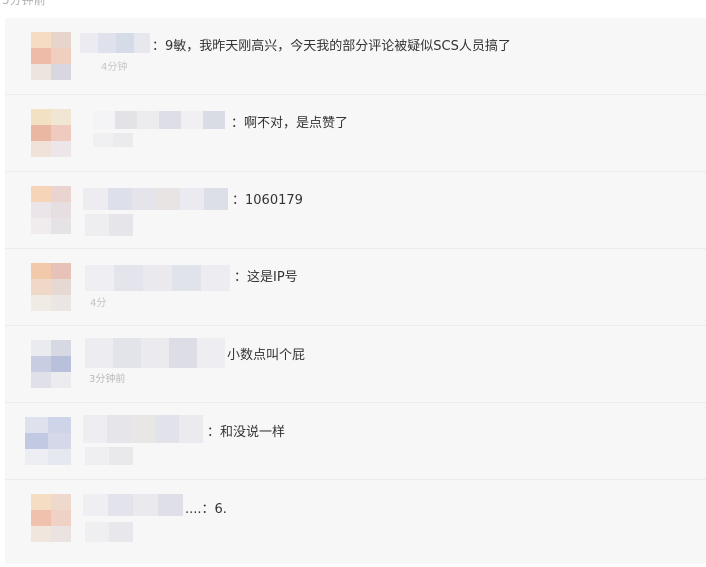 This screenshot has height=567, width=706. What do you see at coordinates (355, 518) in the screenshot?
I see `comment-row: ....：6.` at bounding box center [355, 518].